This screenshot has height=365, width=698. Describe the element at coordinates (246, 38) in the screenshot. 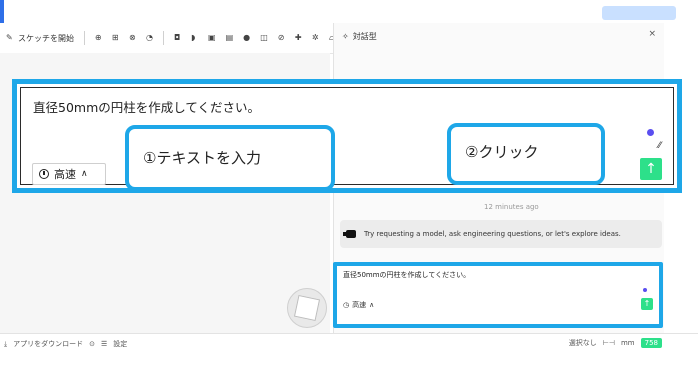

I see `tool-icon-9: ●` at that location.